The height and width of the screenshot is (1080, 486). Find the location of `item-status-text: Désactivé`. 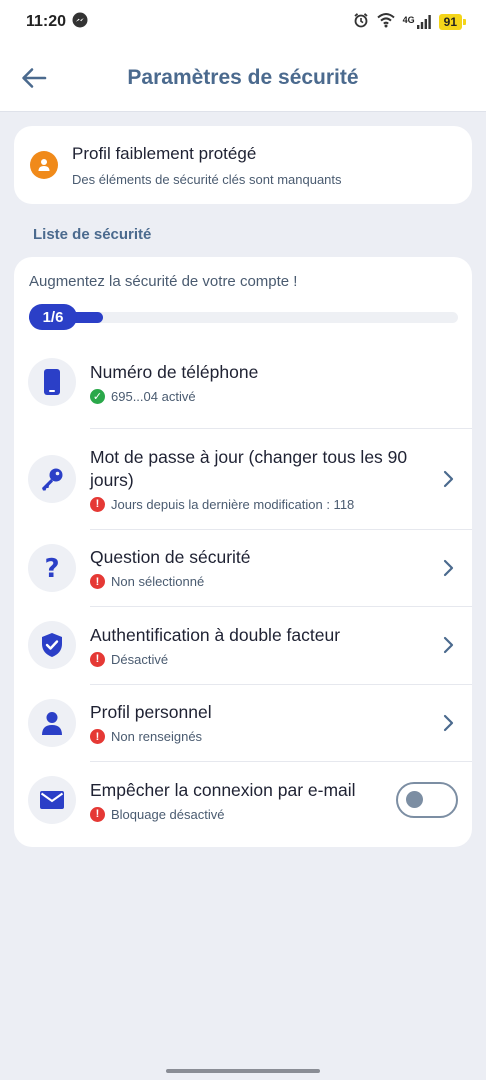

item-status-text: Désactivé is located at coordinates (140, 659).